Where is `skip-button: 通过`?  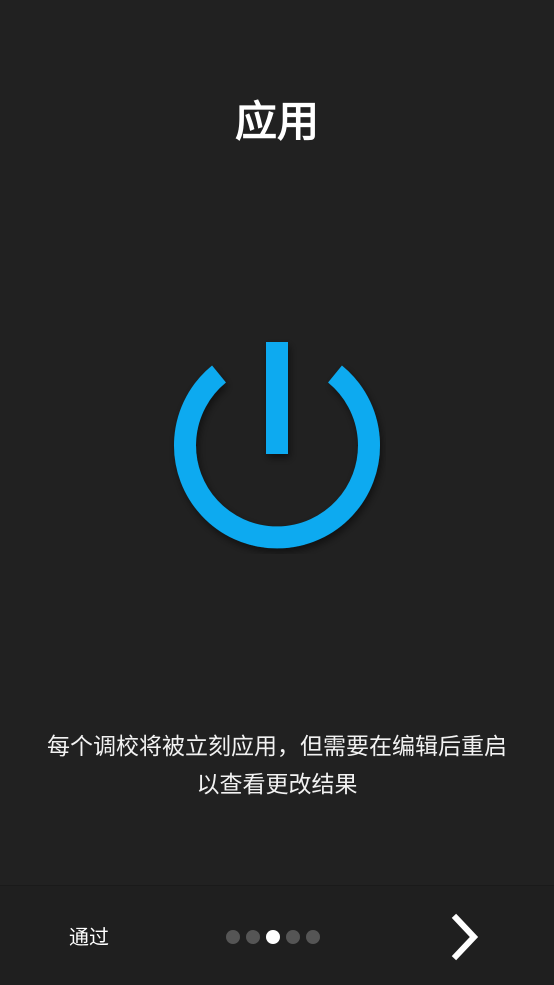 skip-button: 通过 is located at coordinates (89, 937).